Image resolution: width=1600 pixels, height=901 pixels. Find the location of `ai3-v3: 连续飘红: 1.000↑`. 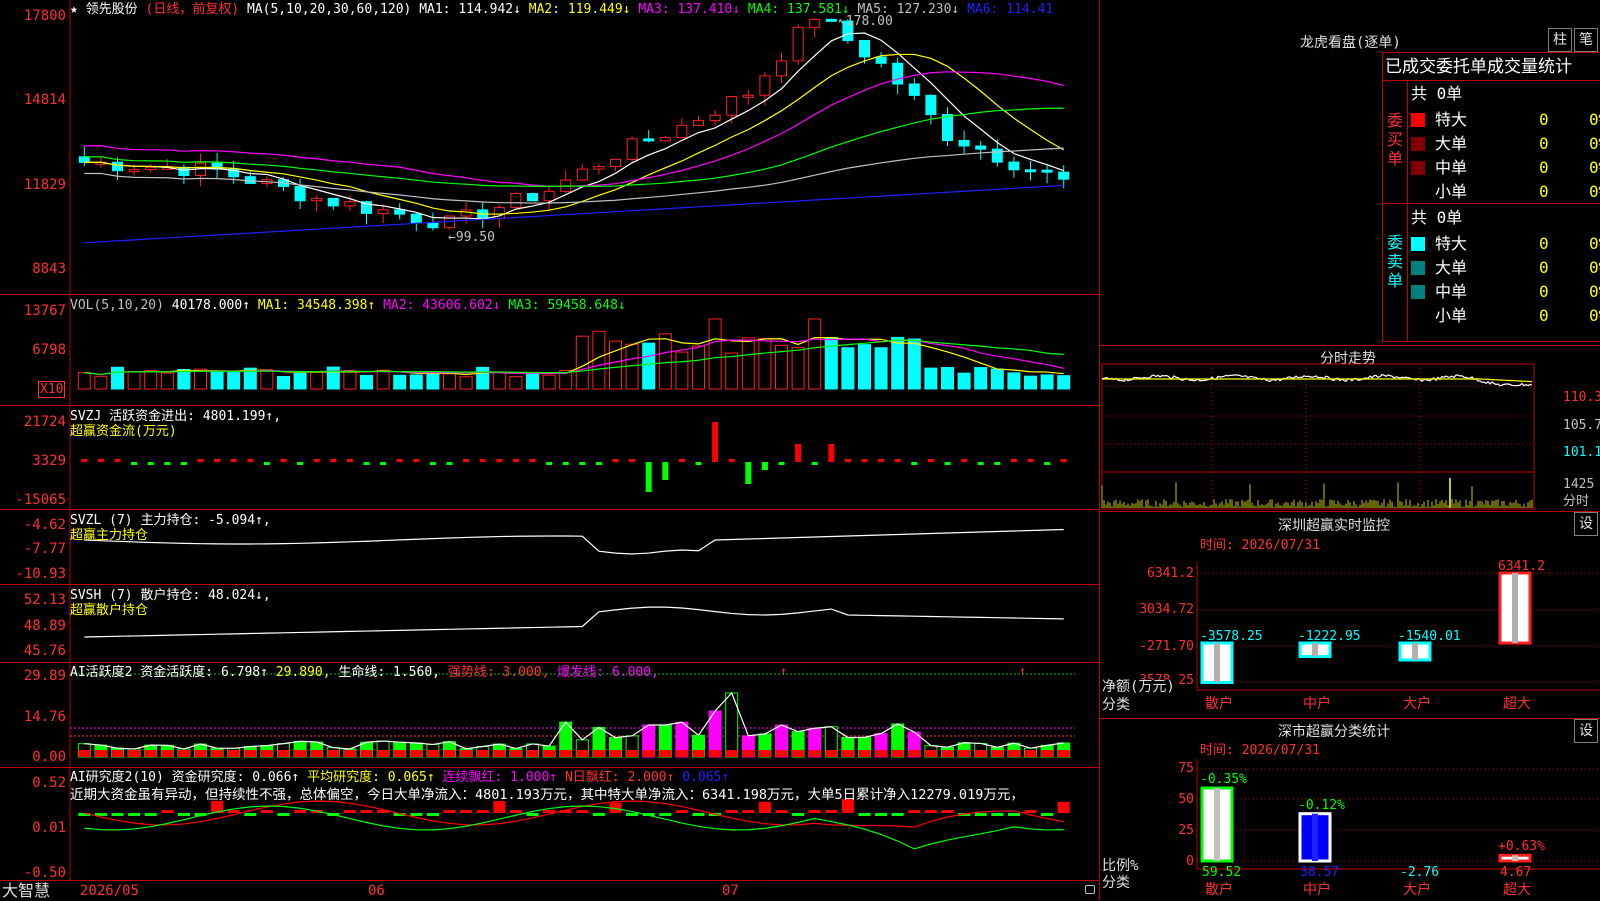

ai3-v3: 连续飘红: 1.000↑ is located at coordinates (500, 777).